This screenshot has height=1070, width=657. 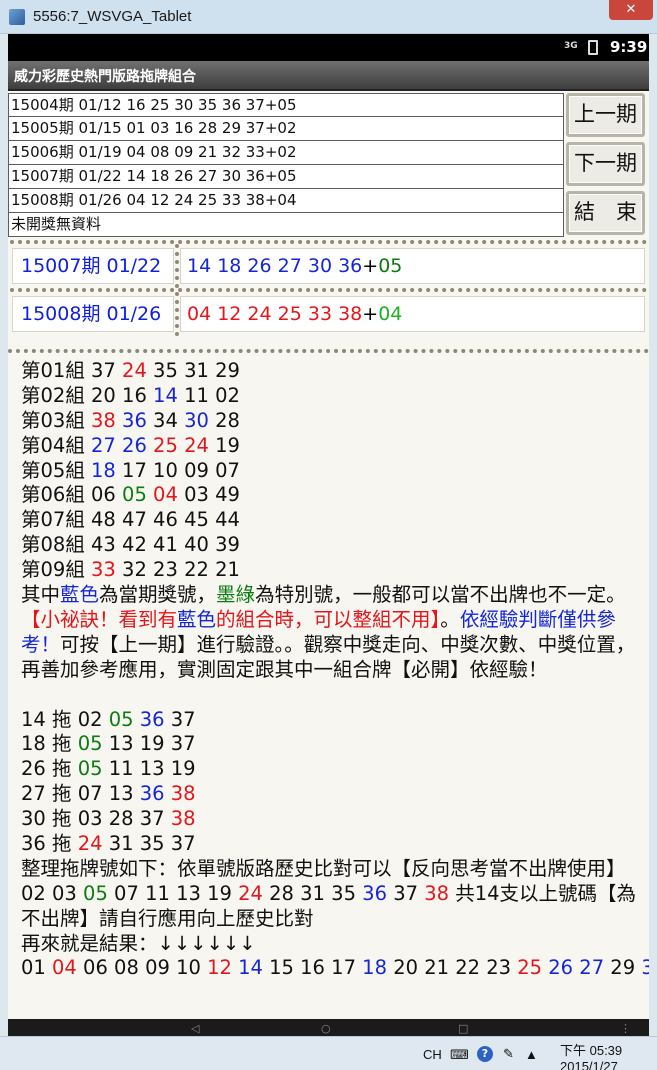 I want to click on group-label: 第02組, so click(x=53, y=395).